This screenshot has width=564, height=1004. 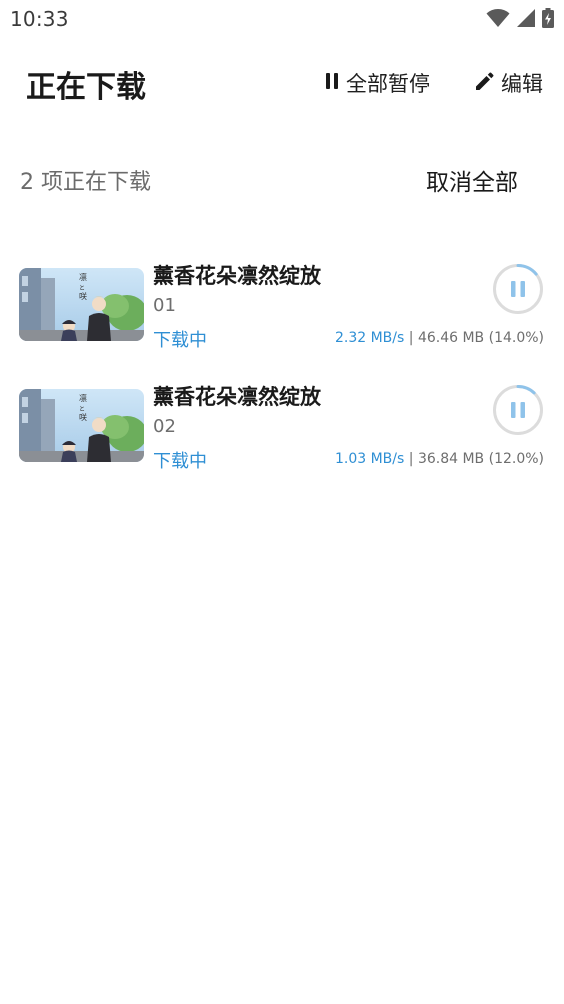 What do you see at coordinates (498, 18) in the screenshot?
I see `wifi-icon` at bounding box center [498, 18].